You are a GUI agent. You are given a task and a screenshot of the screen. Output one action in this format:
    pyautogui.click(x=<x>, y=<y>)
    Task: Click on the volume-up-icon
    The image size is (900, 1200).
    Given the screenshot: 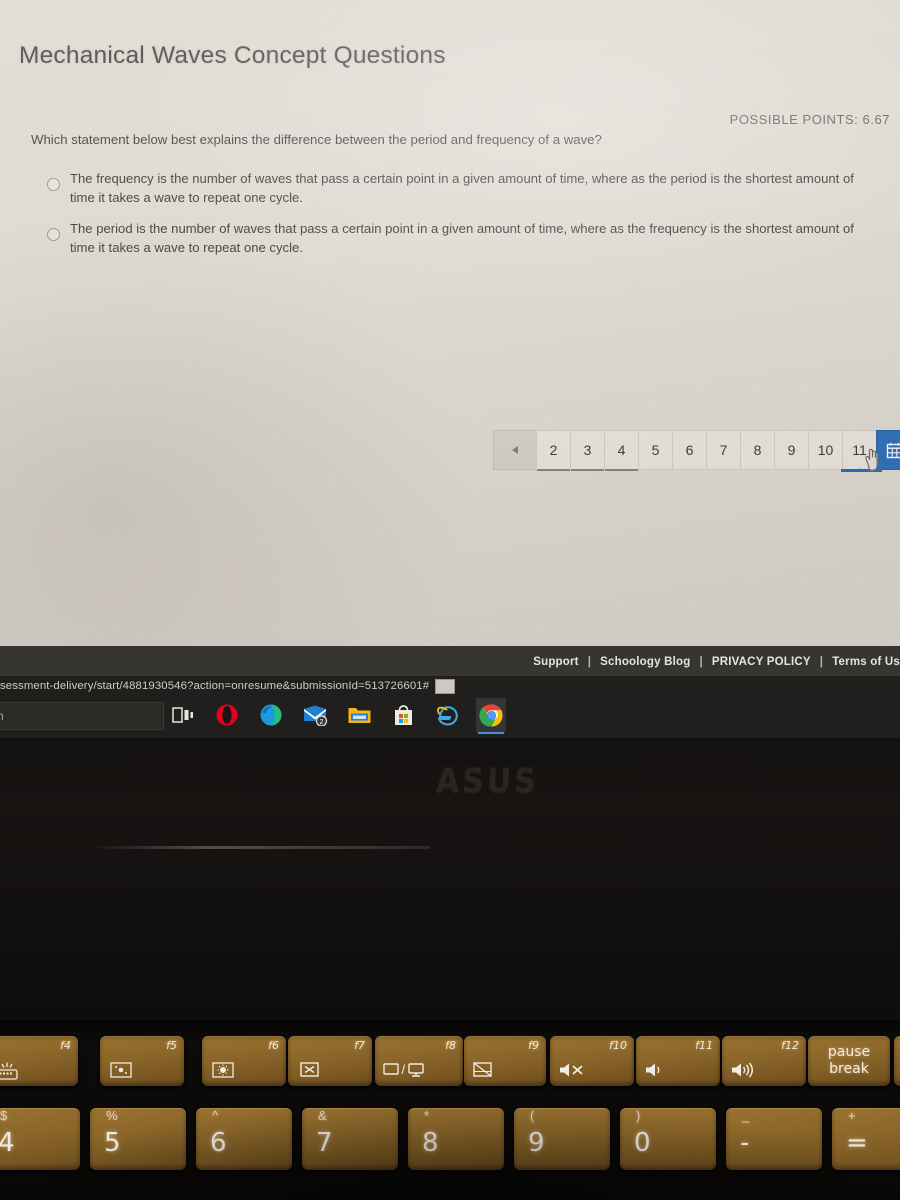 What is the action you would take?
    pyautogui.click(x=742, y=1070)
    